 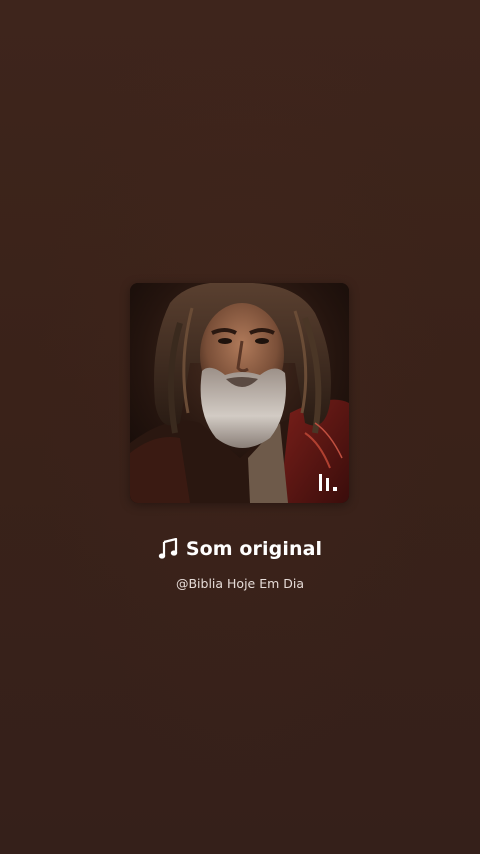 I want to click on app-bars-logo-icon, so click(x=328, y=482).